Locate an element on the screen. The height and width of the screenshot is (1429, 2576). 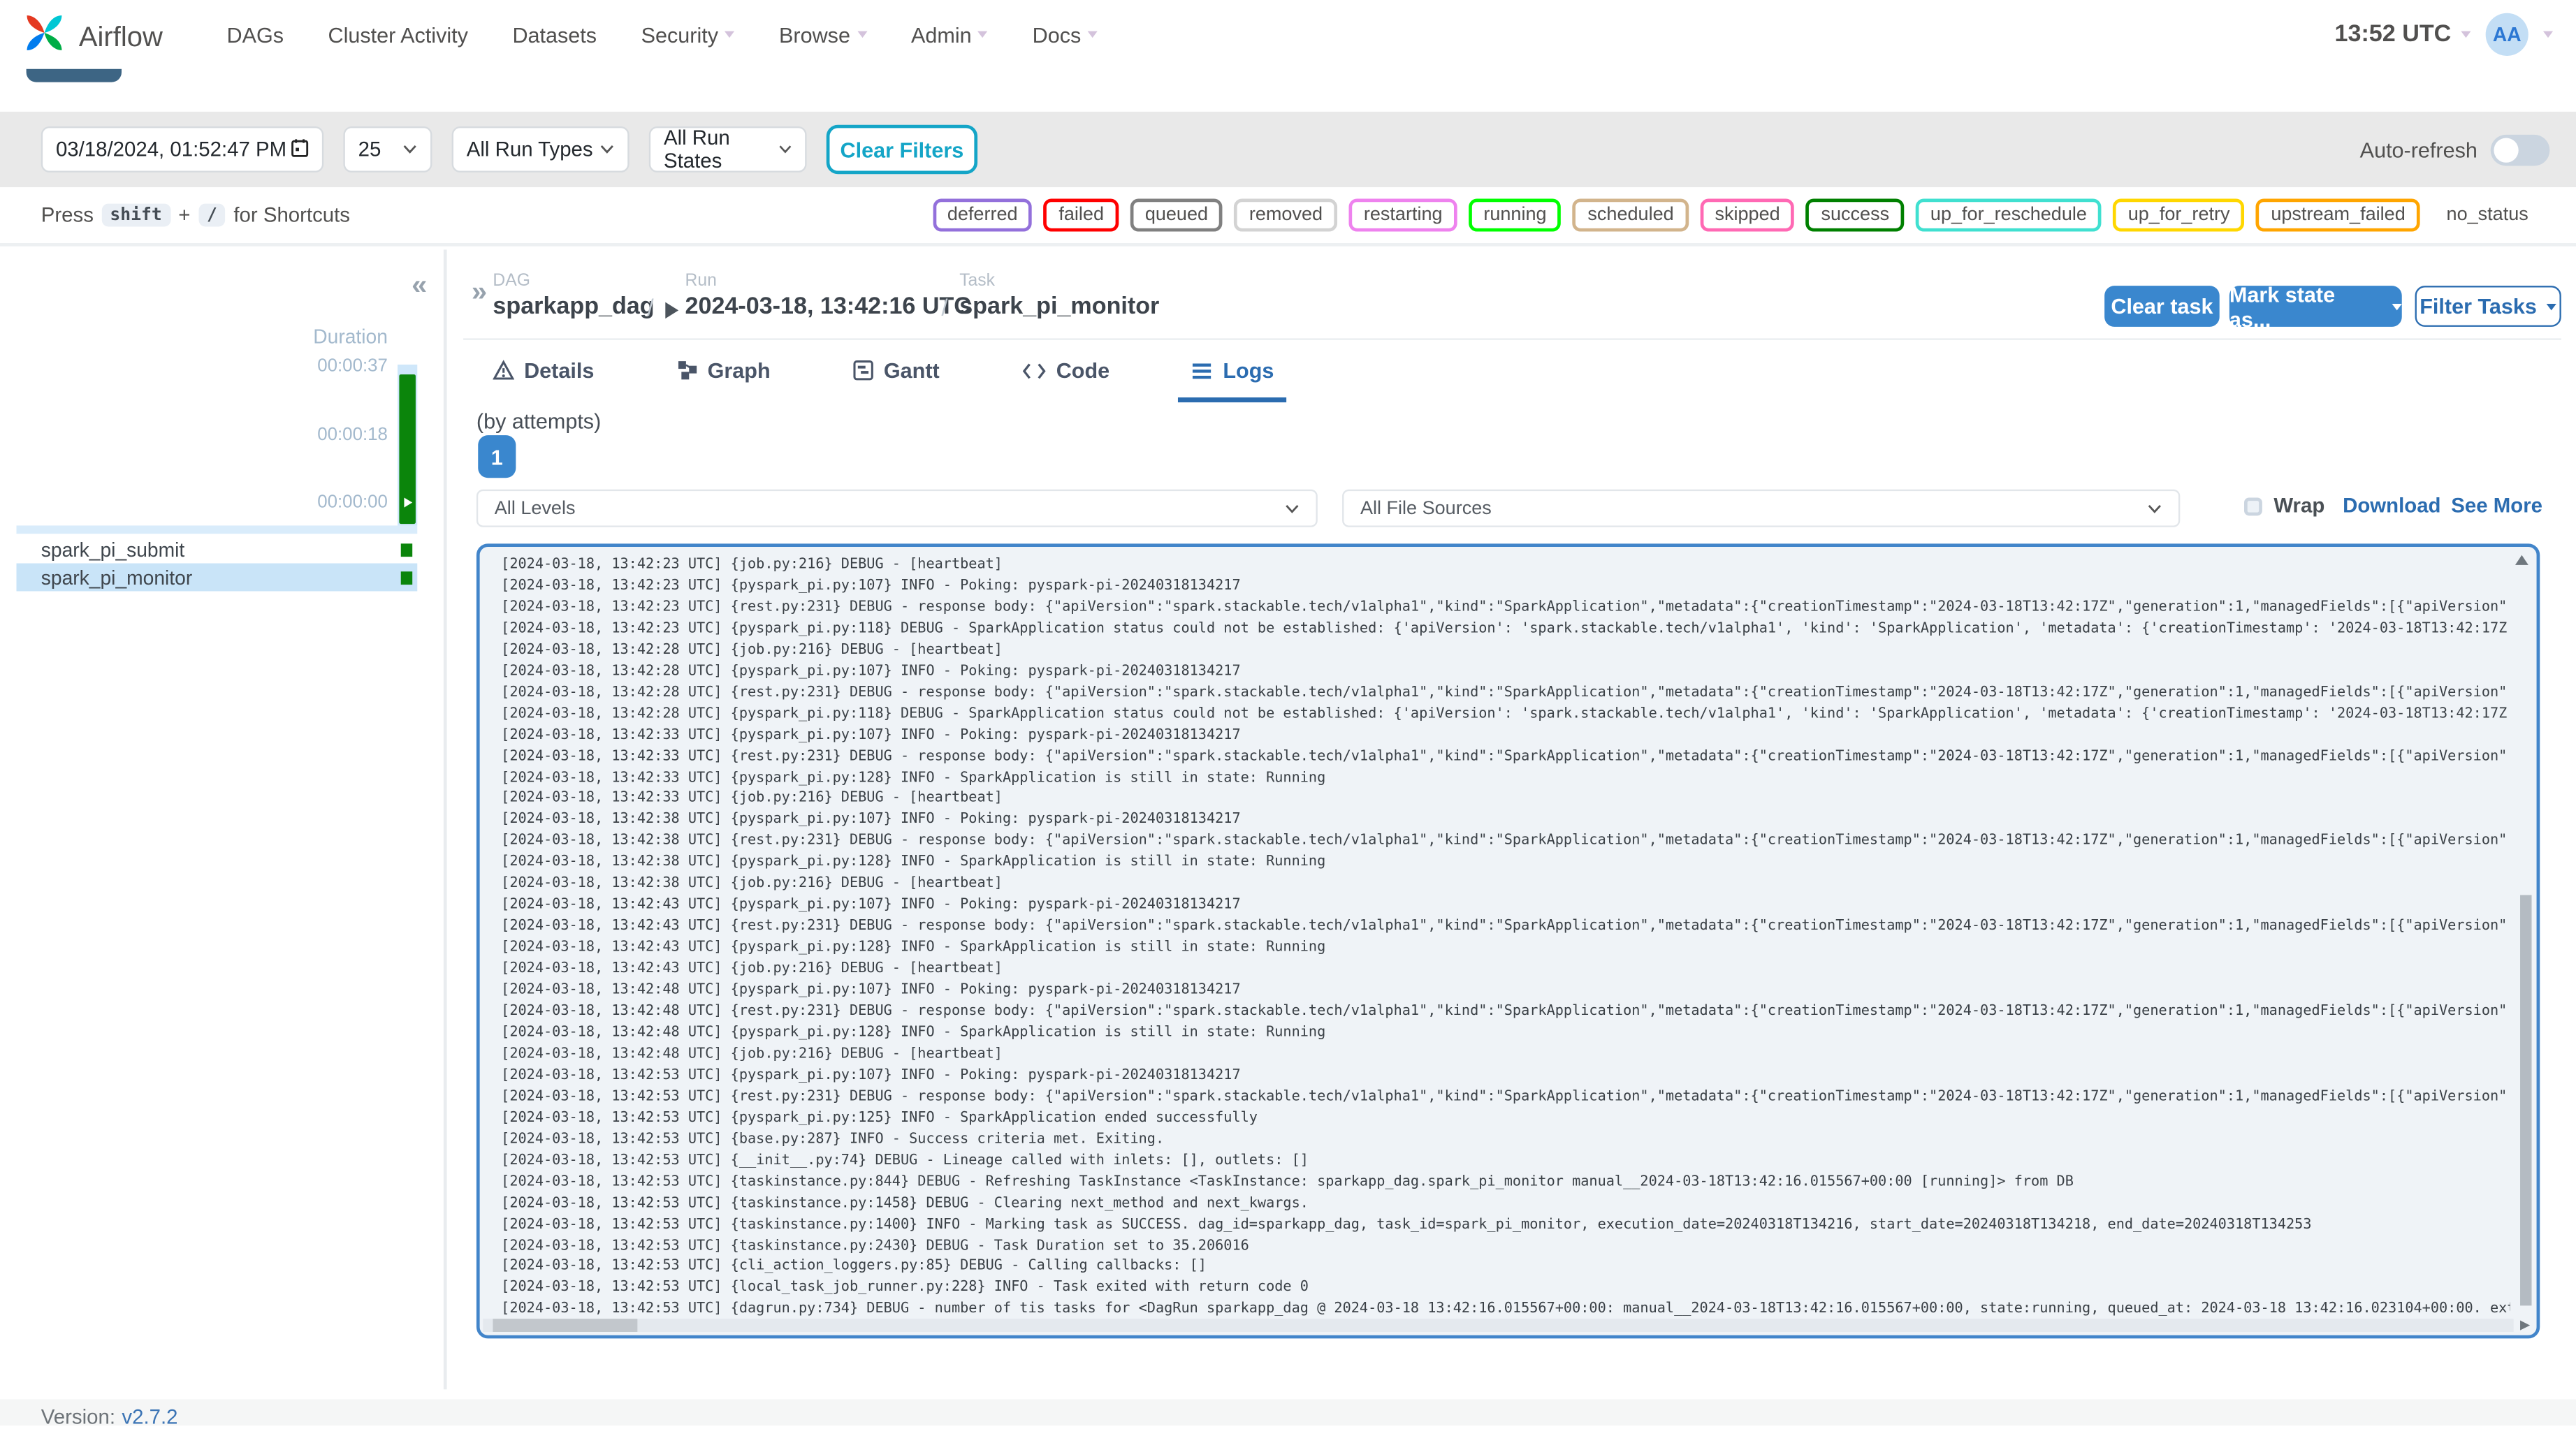
task-name: spark_pi_monitor is located at coordinates (117, 577).